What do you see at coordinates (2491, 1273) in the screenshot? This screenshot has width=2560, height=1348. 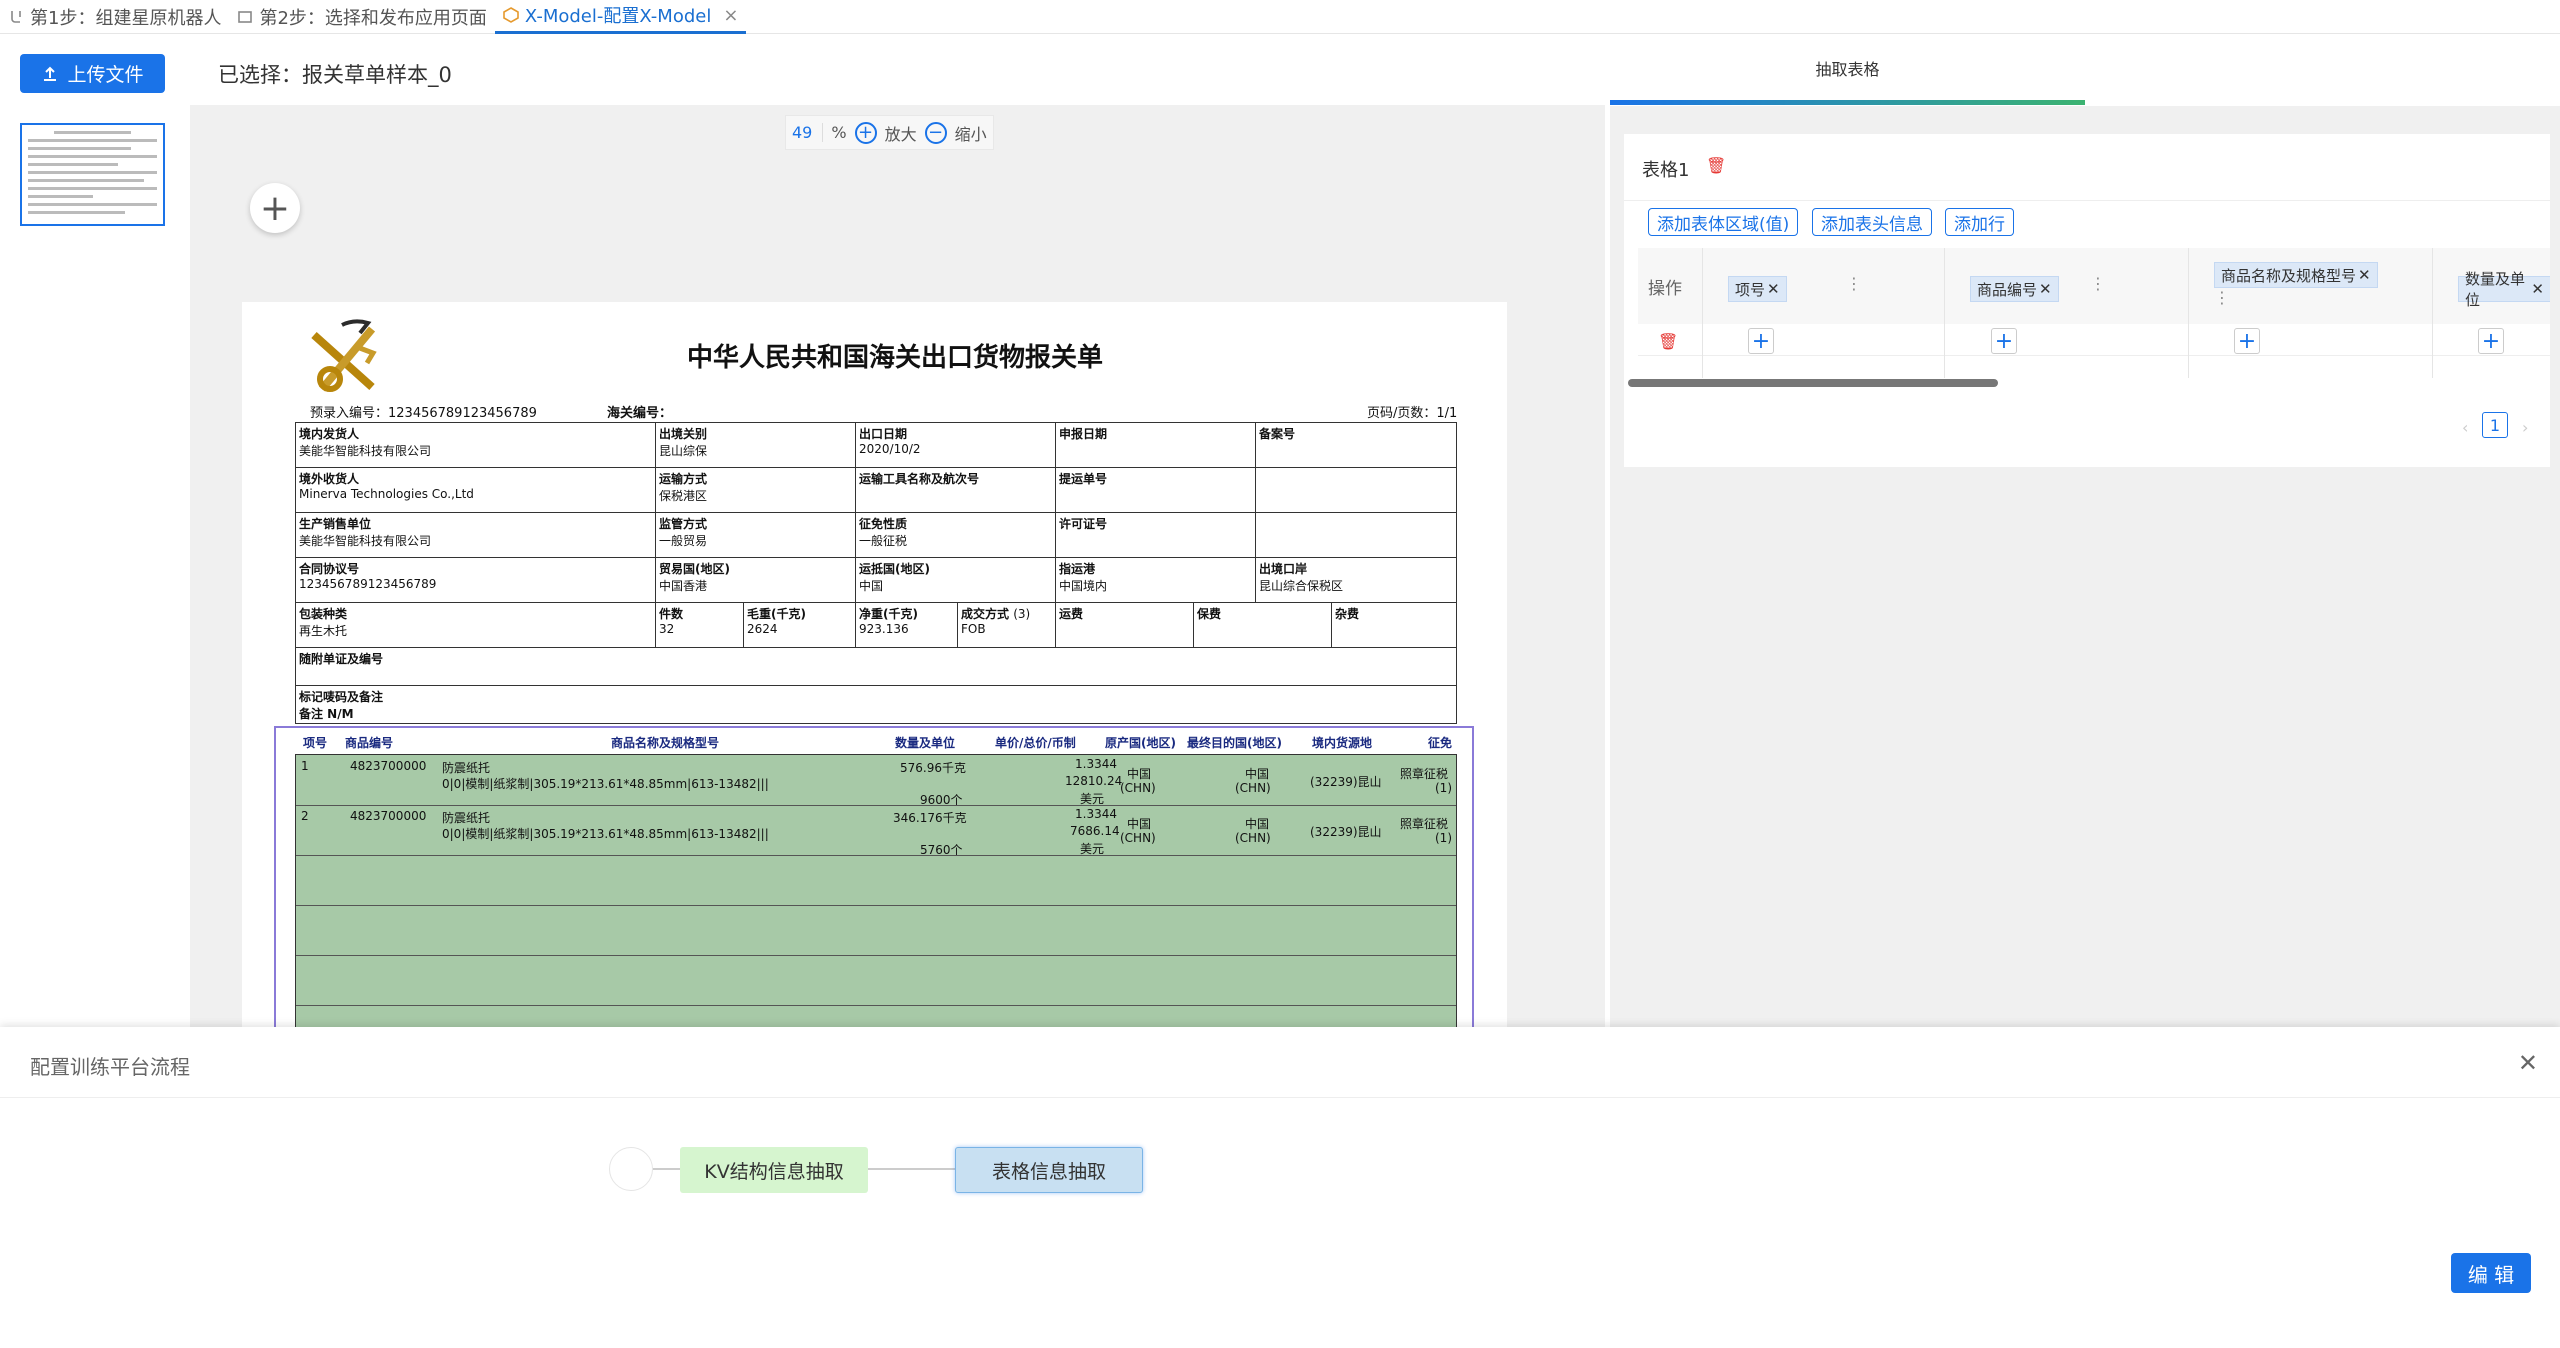 I see `edit-button: 编 辑` at bounding box center [2491, 1273].